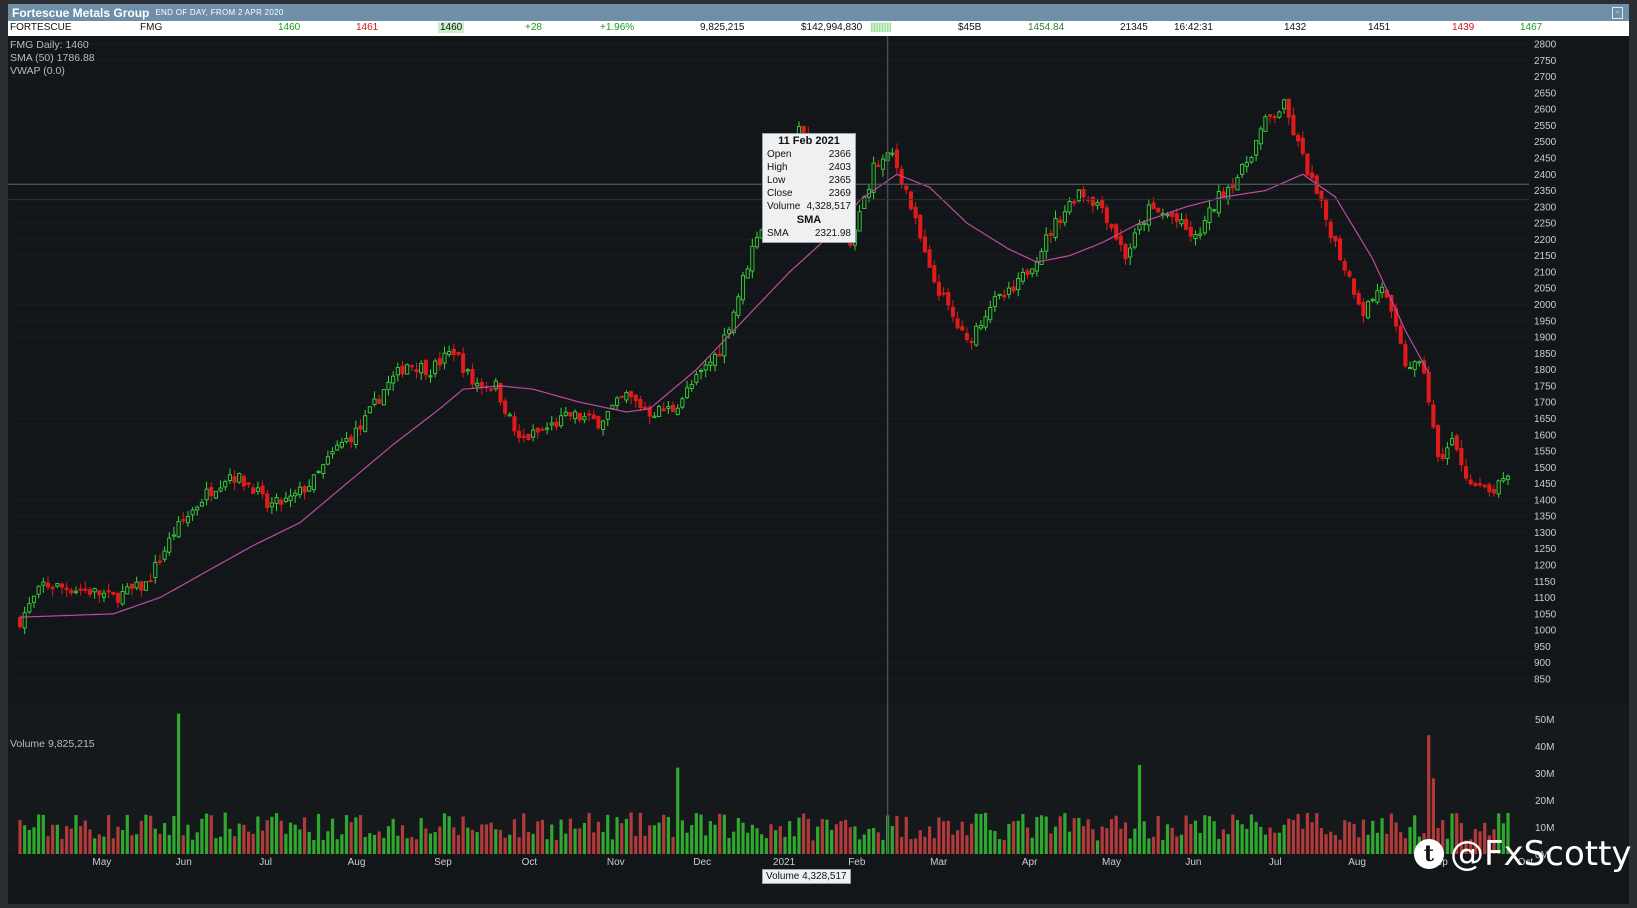  I want to click on window-menu-icon: ▫, so click(1617, 13).